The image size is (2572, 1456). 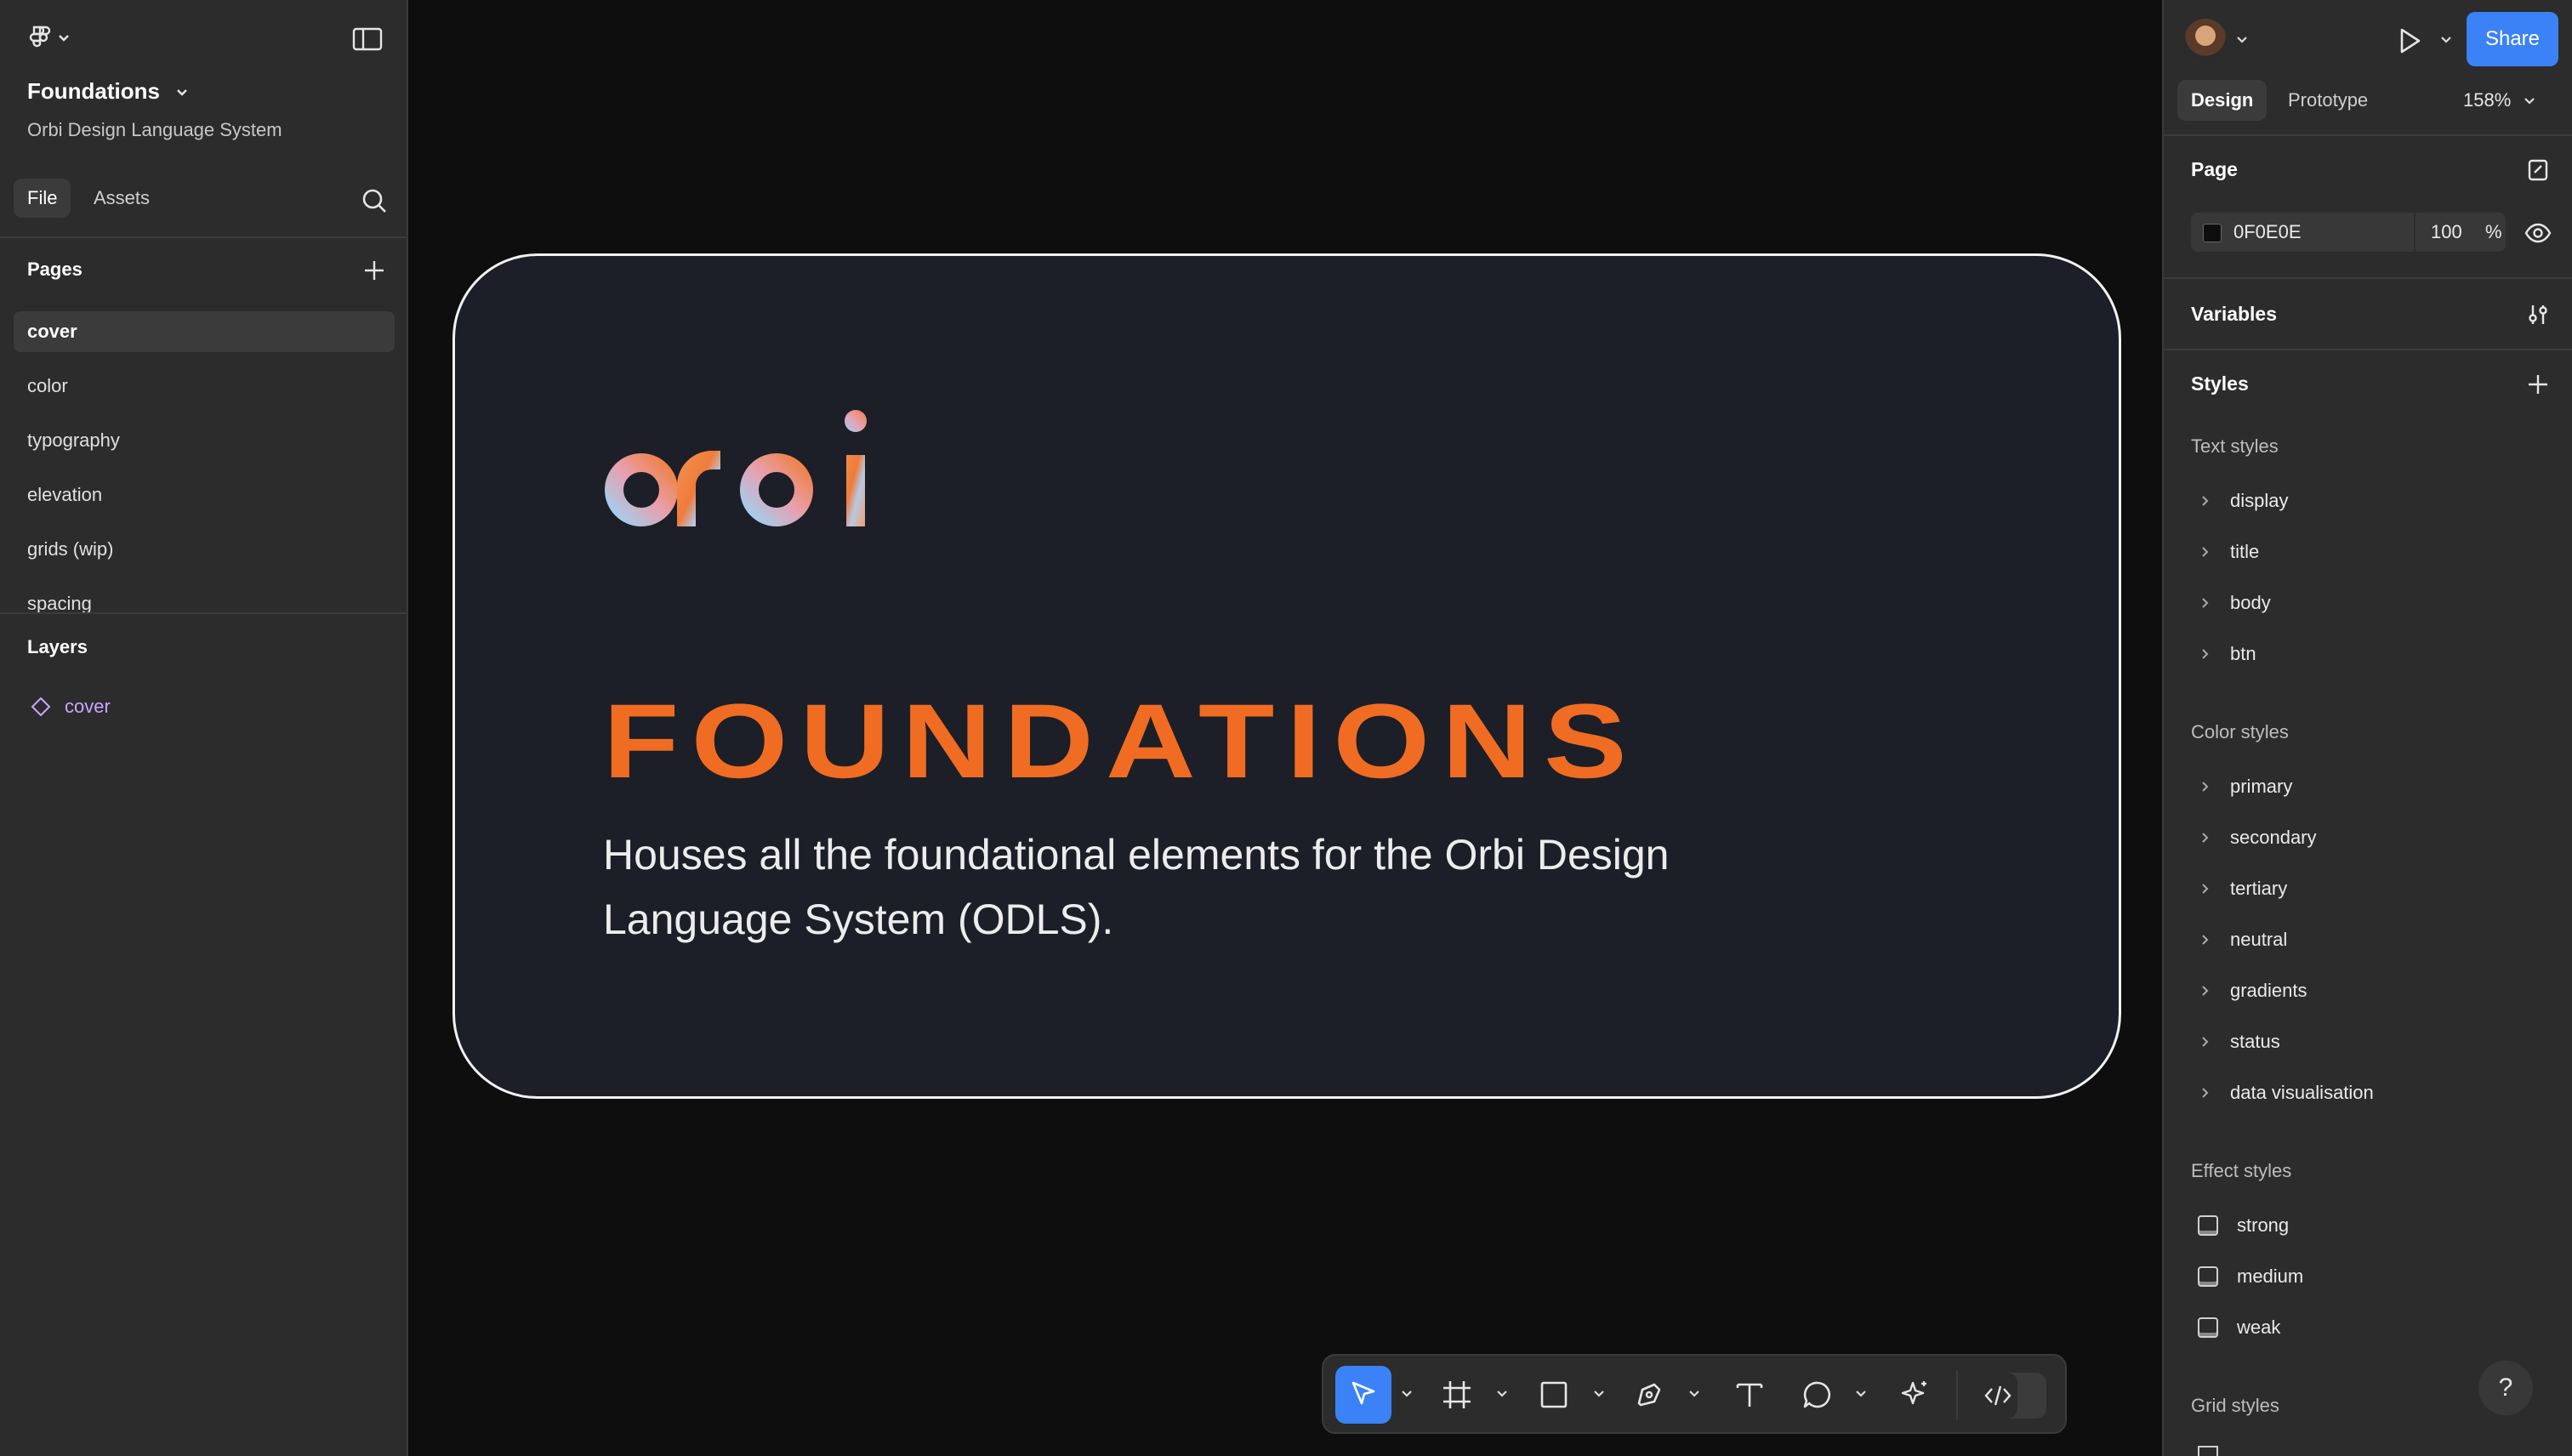 I want to click on layer-label: cover, so click(x=88, y=706).